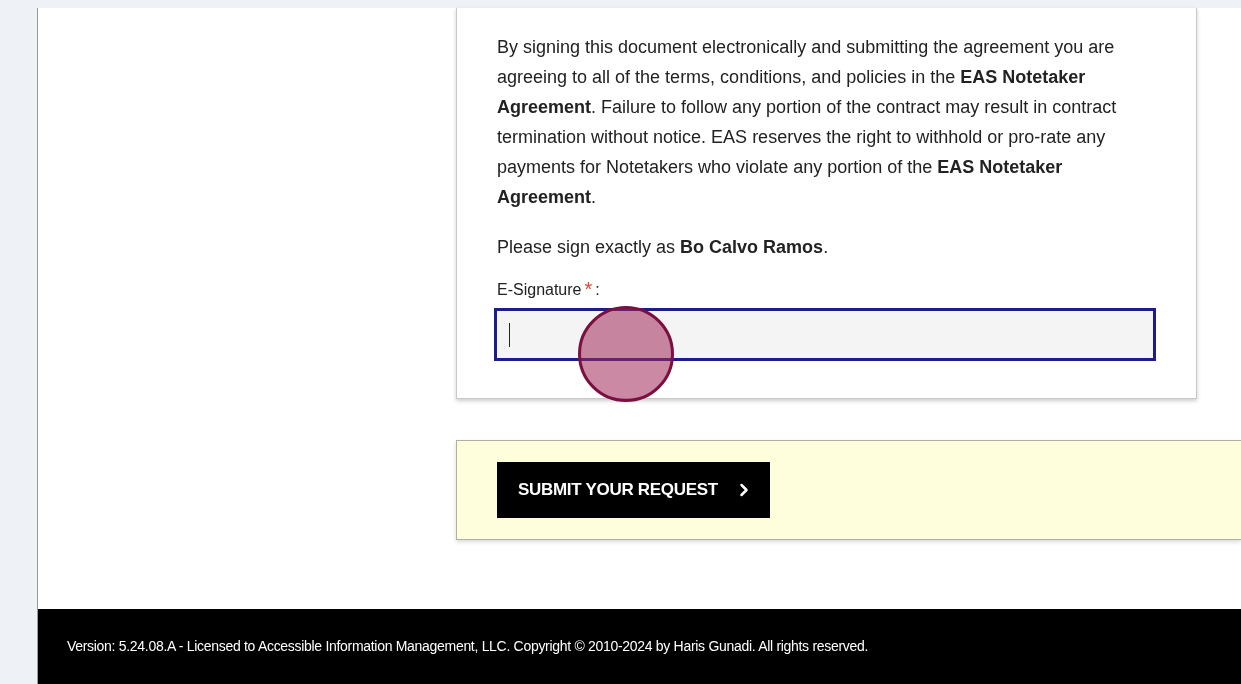  I want to click on footer-text: Version: 5.24.08.A - Licensed to Accessible Information Management, LLC. Copyright © 2010-2024 by Haris Gunadi. All rights reserved., so click(468, 646).